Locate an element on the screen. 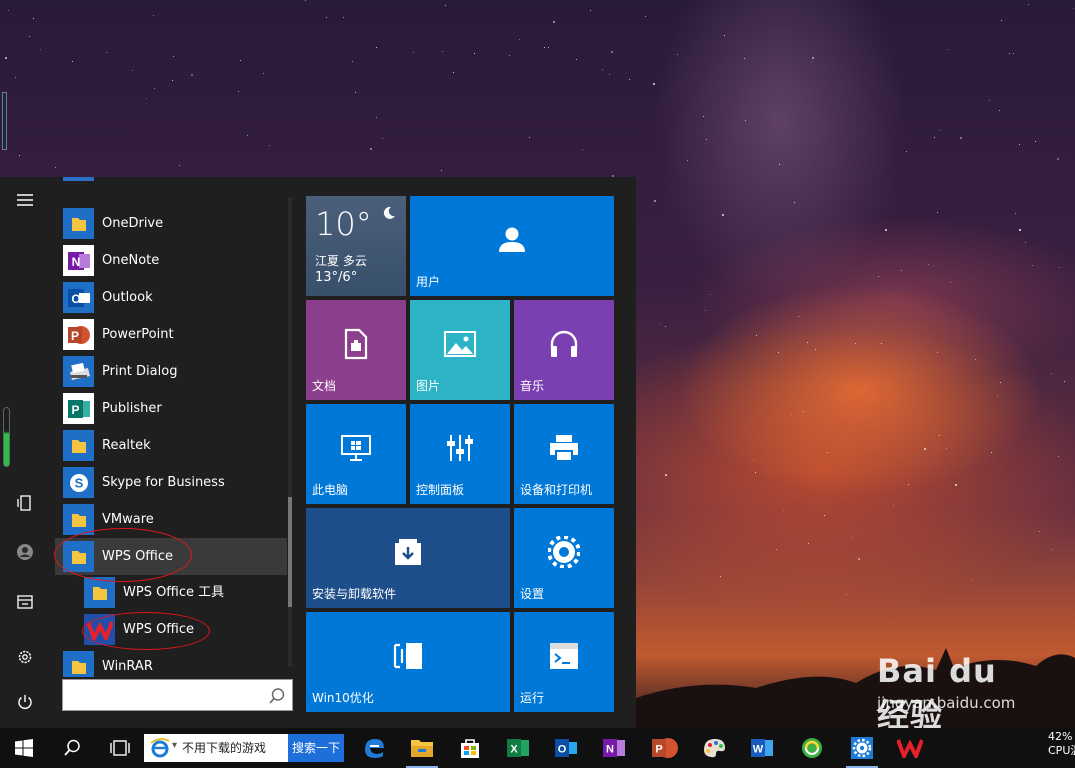  app-item-skype-for-business: S Skype for Business is located at coordinates (171, 482).